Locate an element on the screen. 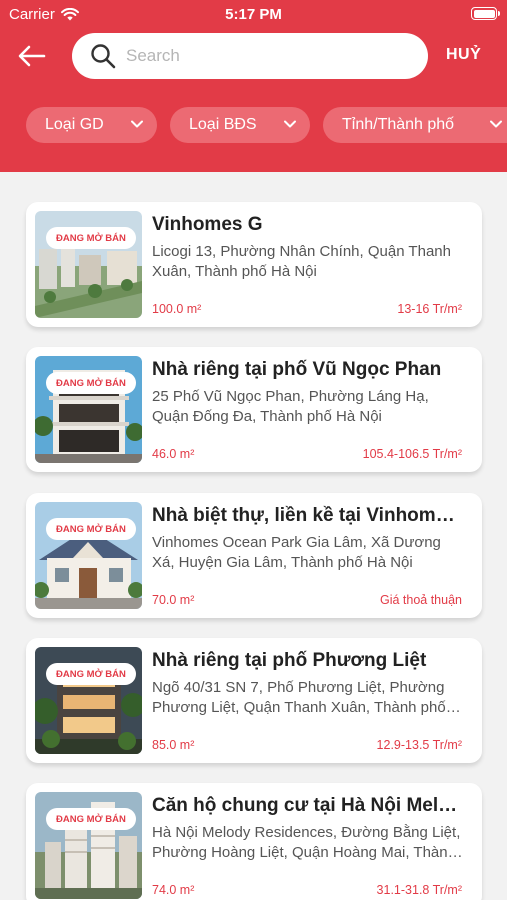 The height and width of the screenshot is (900, 507). listing-price: 12.9-13.5 Tr/m² is located at coordinates (419, 745).